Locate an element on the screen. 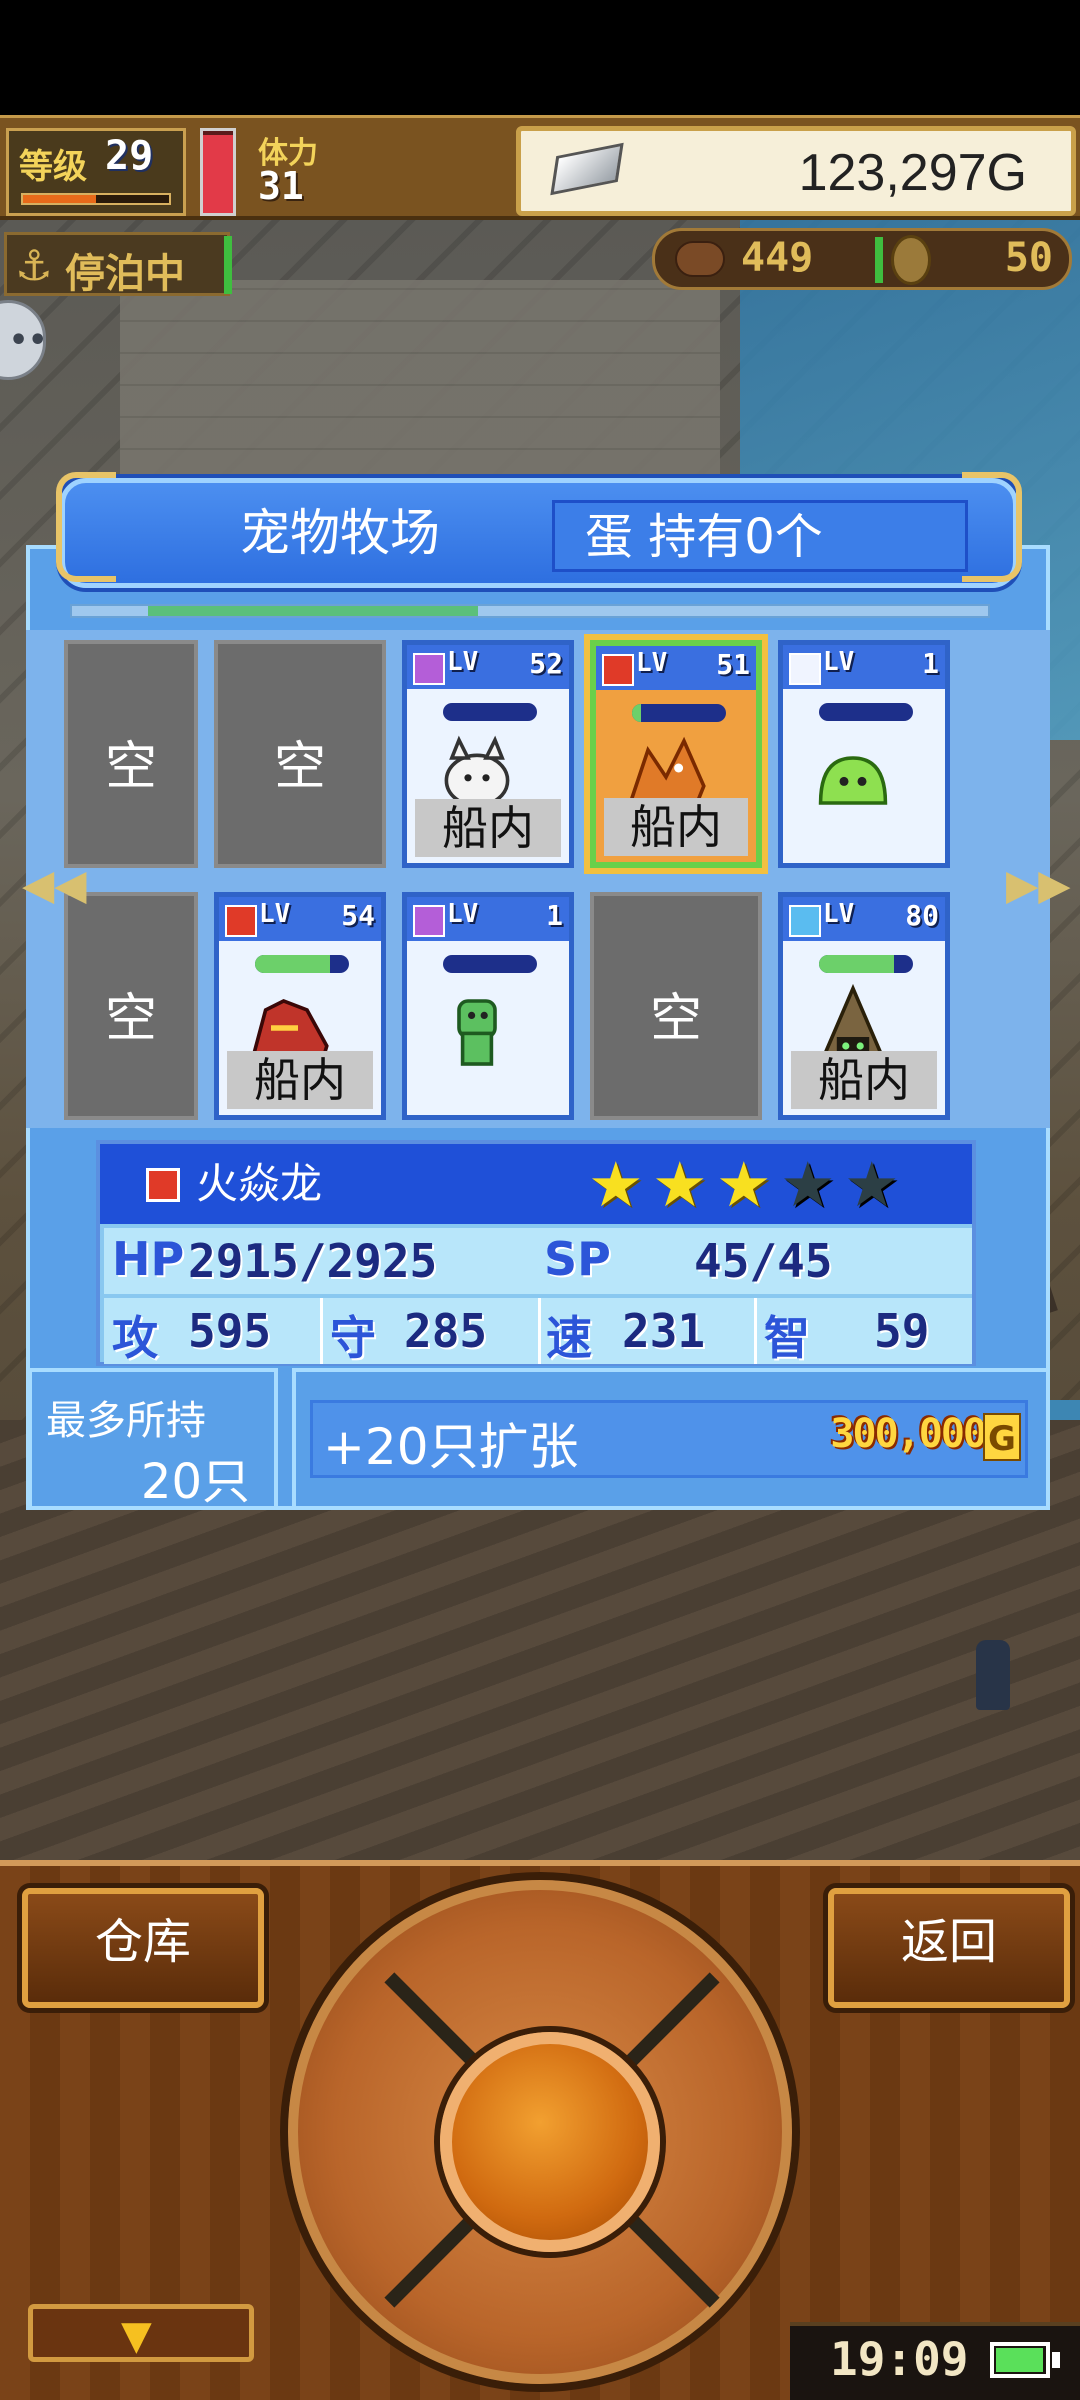 This screenshot has width=1080, height=2400. collapse-button: ▼ is located at coordinates (141, 2333).